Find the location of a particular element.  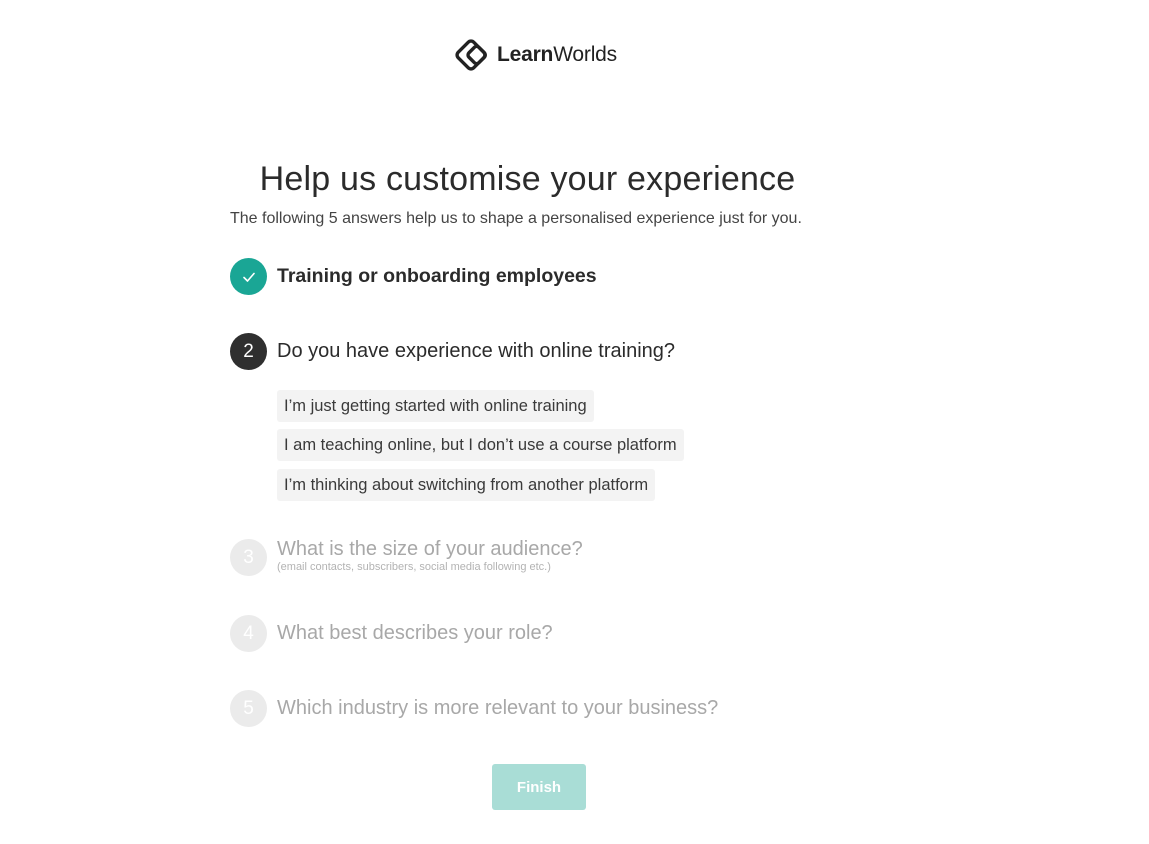

step-2-number: 2 is located at coordinates (248, 351).